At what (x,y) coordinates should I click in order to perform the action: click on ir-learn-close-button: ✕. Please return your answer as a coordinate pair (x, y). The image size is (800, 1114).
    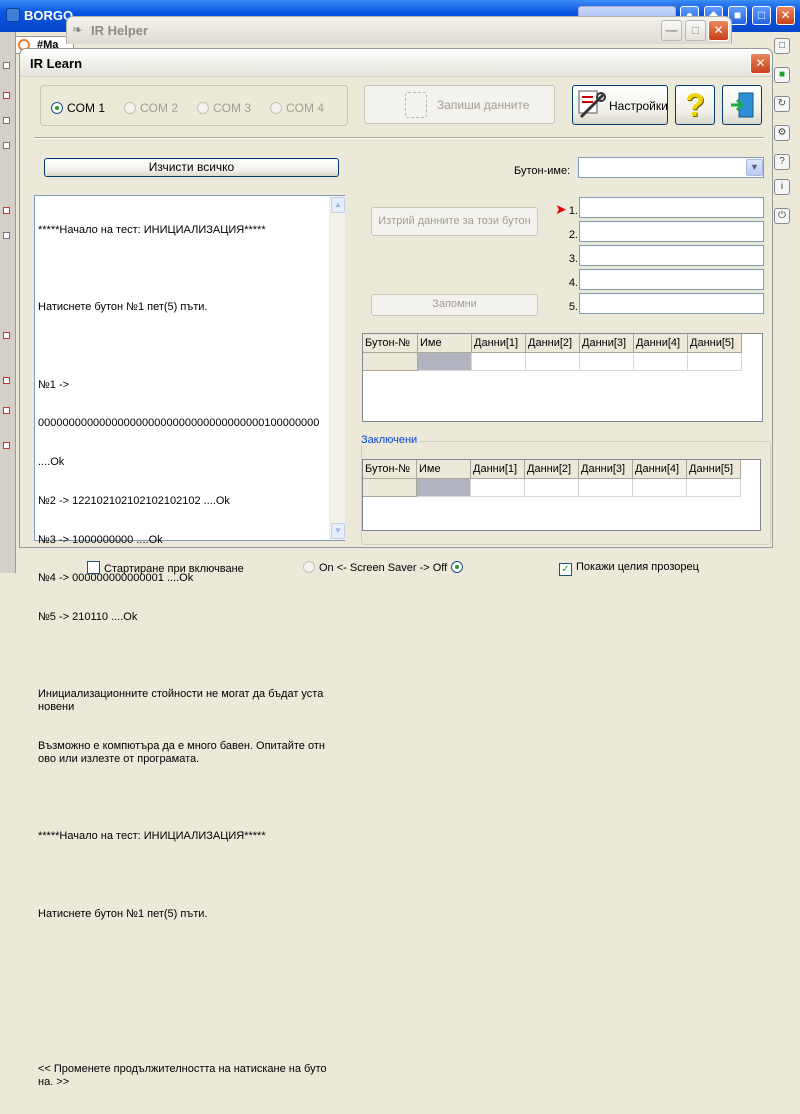
    Looking at the image, I should click on (760, 63).